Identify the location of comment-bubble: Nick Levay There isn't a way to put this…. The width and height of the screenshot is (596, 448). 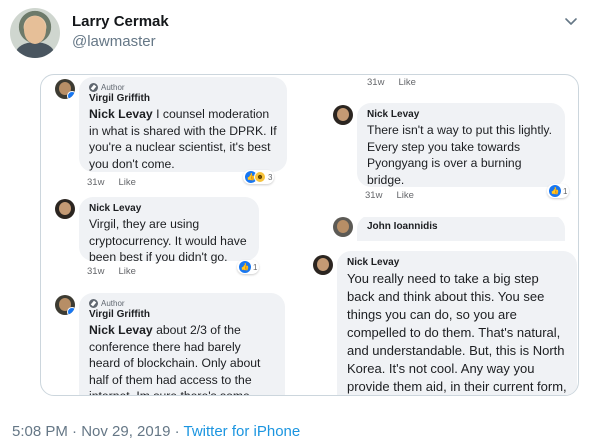
(461, 145).